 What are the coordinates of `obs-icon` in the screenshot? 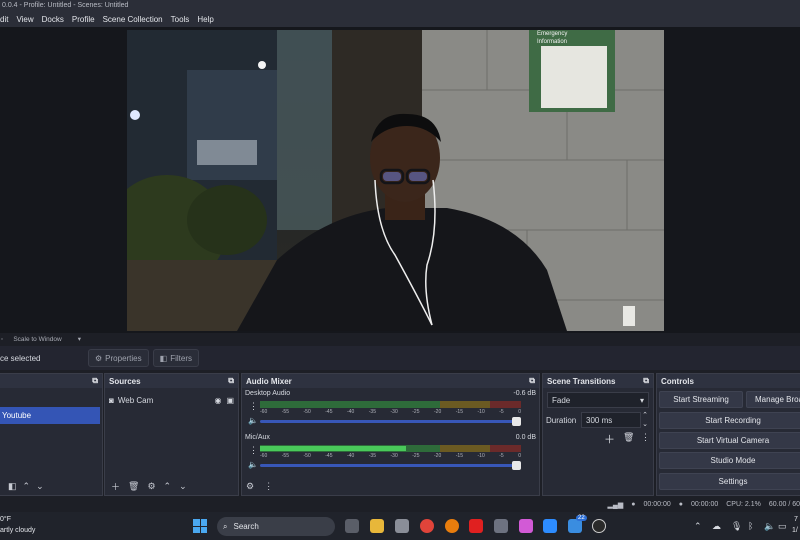 It's located at (599, 526).